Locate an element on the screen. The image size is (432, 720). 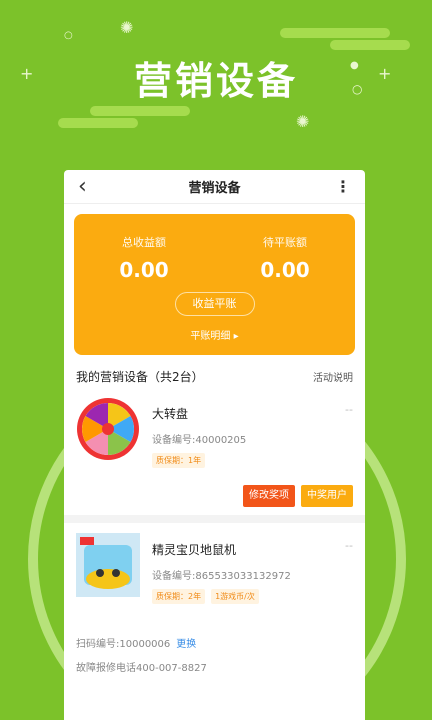
device-name: 大转盘 is located at coordinates (170, 414).